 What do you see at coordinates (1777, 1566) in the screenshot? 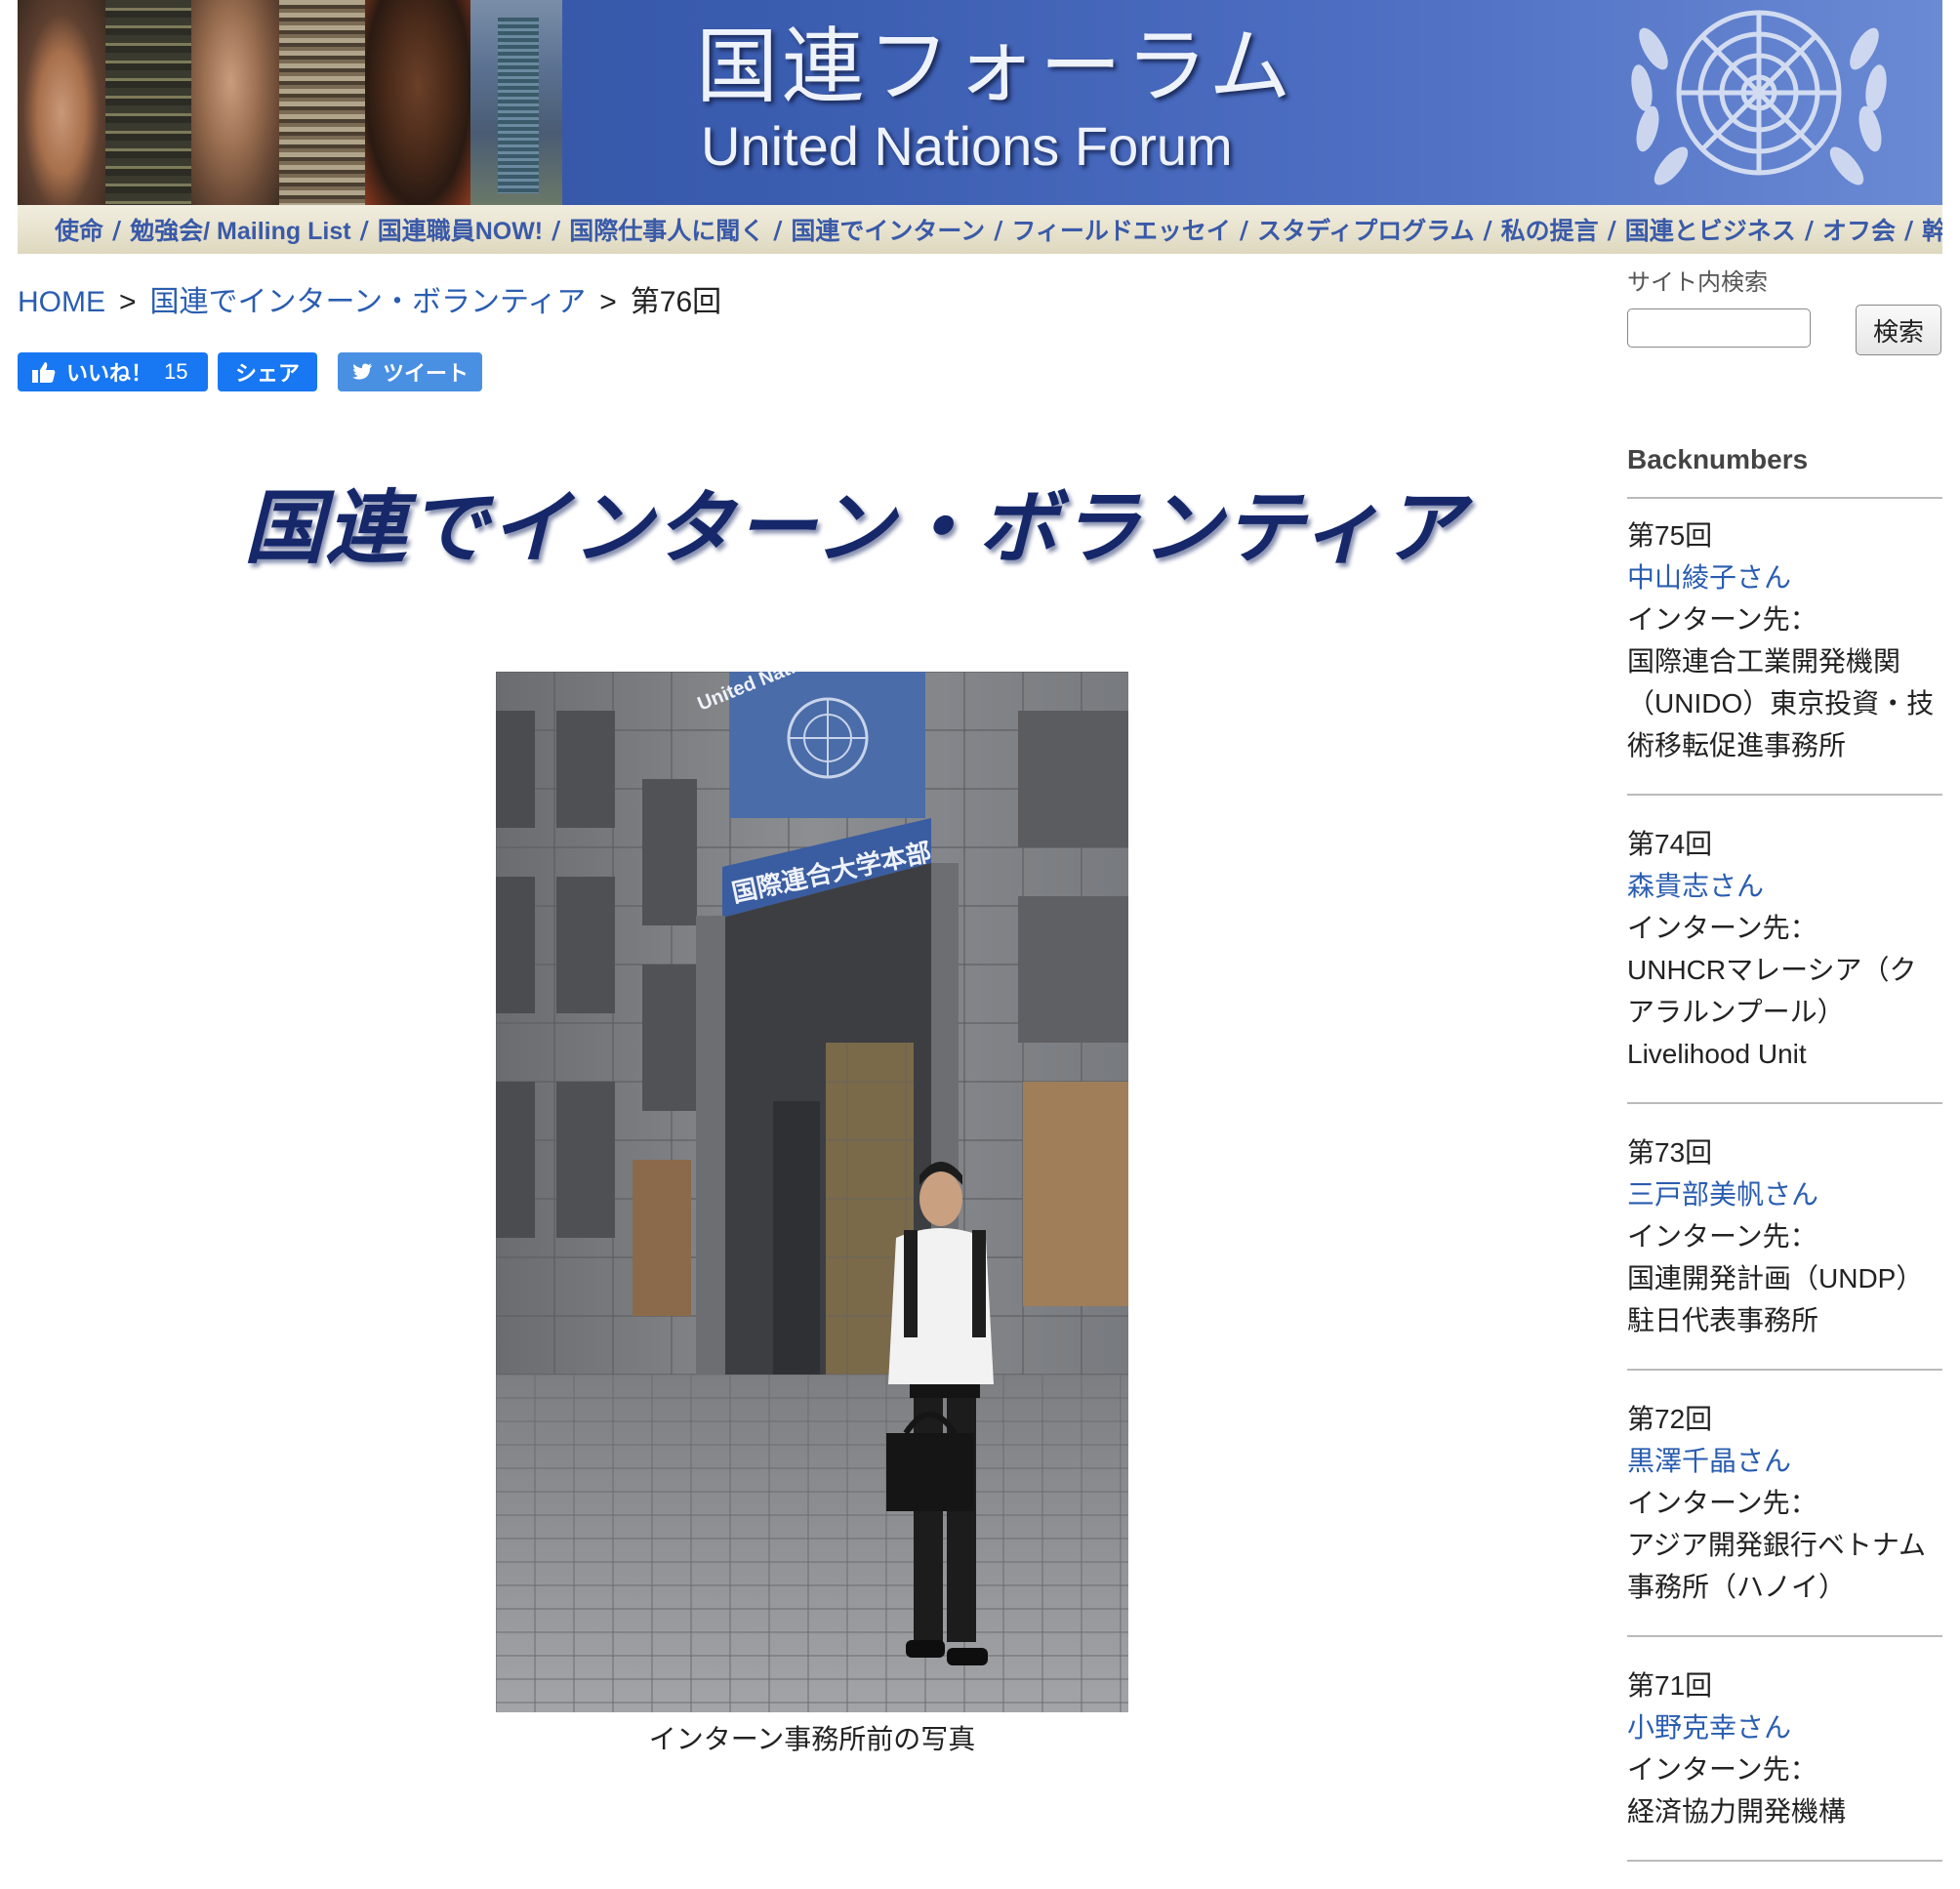
I see `backnumber-organization: アジア開発銀行ベトナム事務所（ハノイ）` at bounding box center [1777, 1566].